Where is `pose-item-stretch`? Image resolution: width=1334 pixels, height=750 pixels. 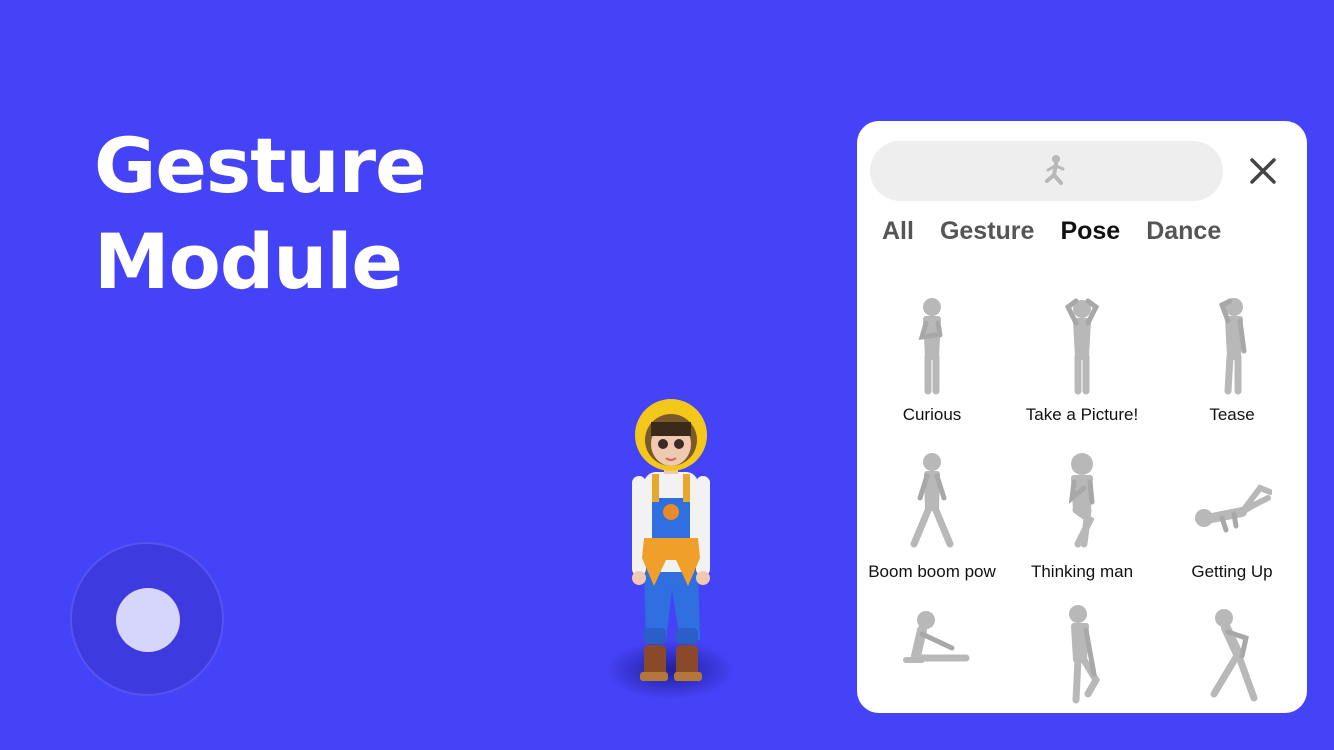 pose-item-stretch is located at coordinates (932, 658).